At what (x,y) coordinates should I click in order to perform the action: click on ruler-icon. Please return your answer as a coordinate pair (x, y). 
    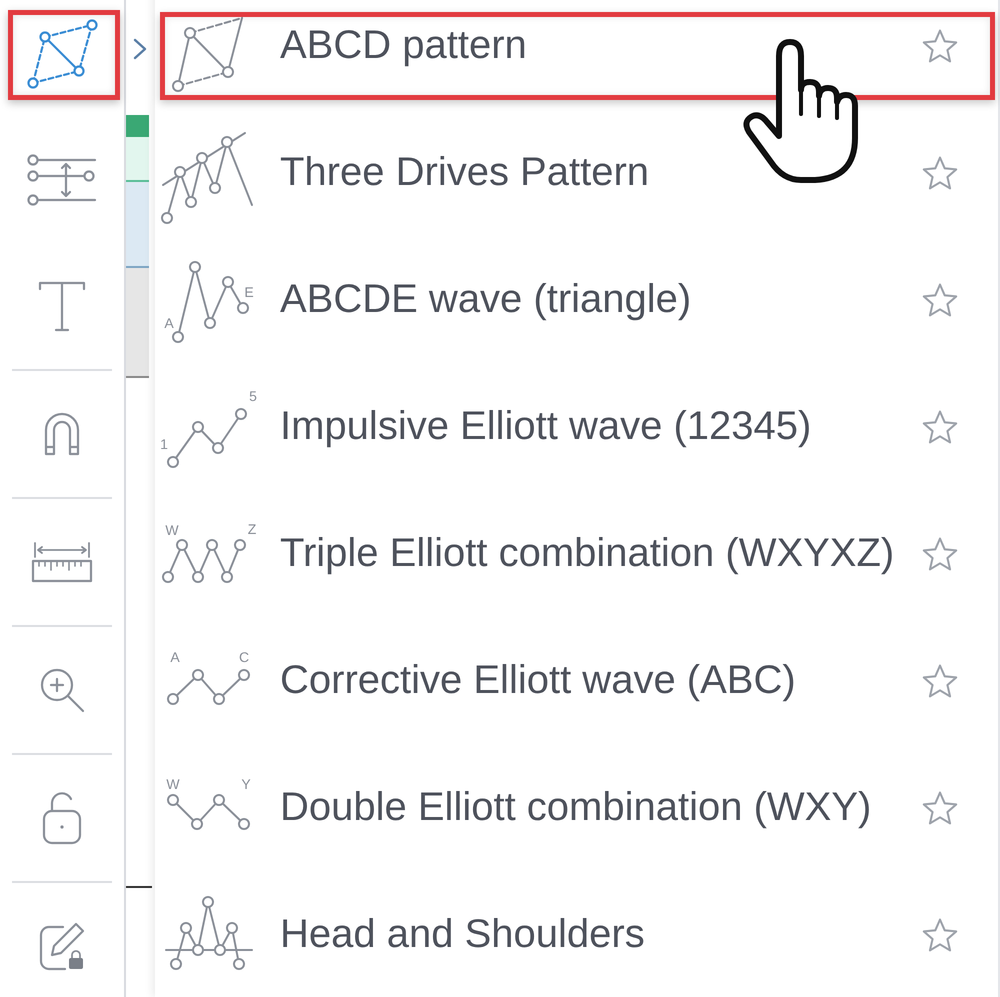
    Looking at the image, I should click on (62, 562).